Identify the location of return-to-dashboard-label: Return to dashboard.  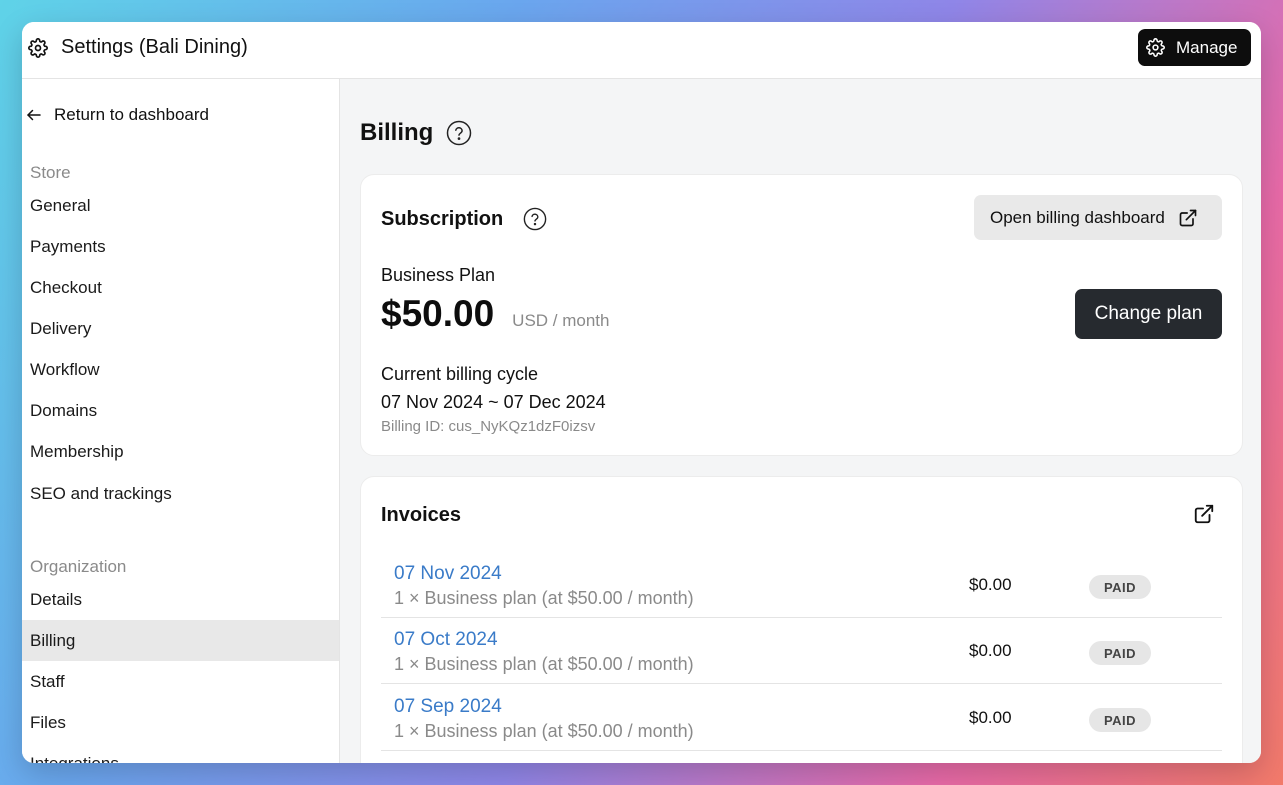
(131, 114).